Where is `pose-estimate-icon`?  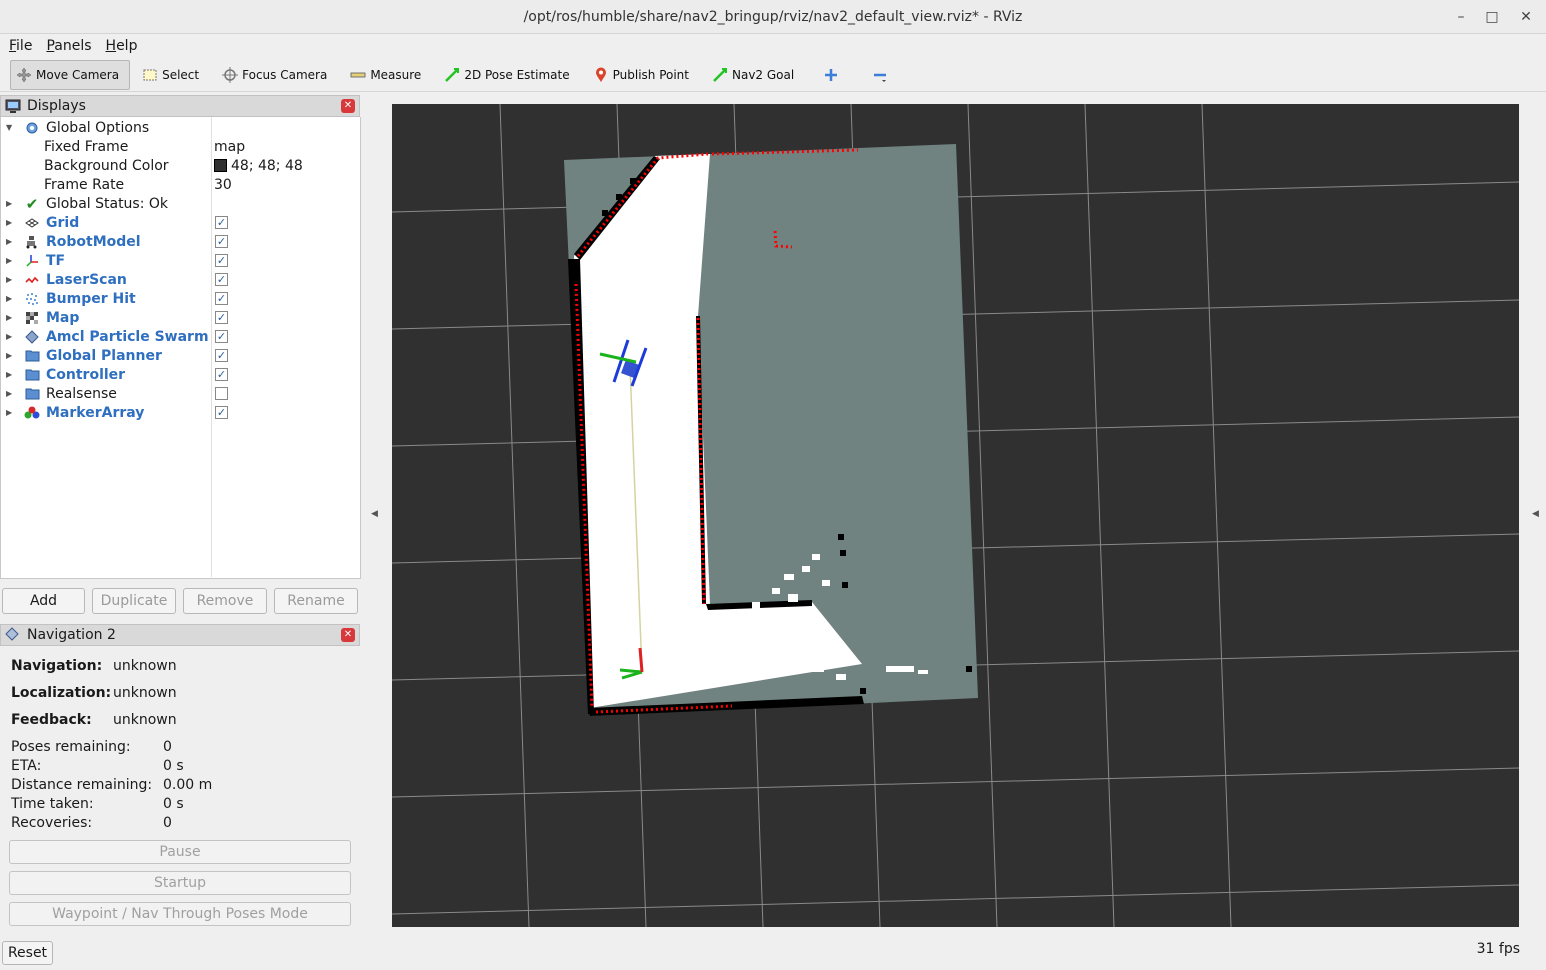
pose-estimate-icon is located at coordinates (452, 75).